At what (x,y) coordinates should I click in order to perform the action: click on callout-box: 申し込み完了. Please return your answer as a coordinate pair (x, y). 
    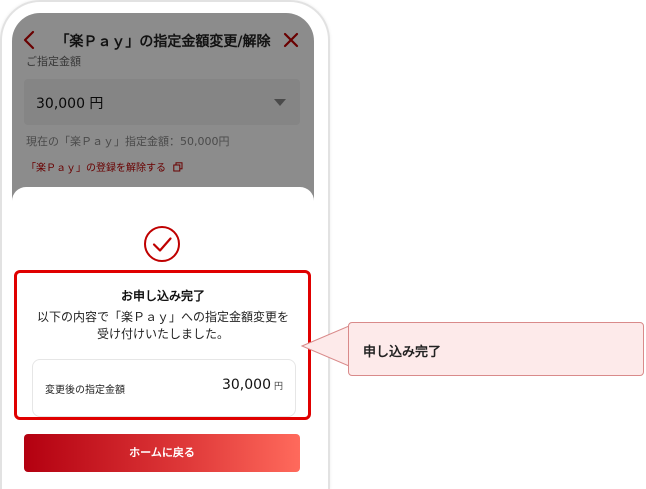
    Looking at the image, I should click on (496, 349).